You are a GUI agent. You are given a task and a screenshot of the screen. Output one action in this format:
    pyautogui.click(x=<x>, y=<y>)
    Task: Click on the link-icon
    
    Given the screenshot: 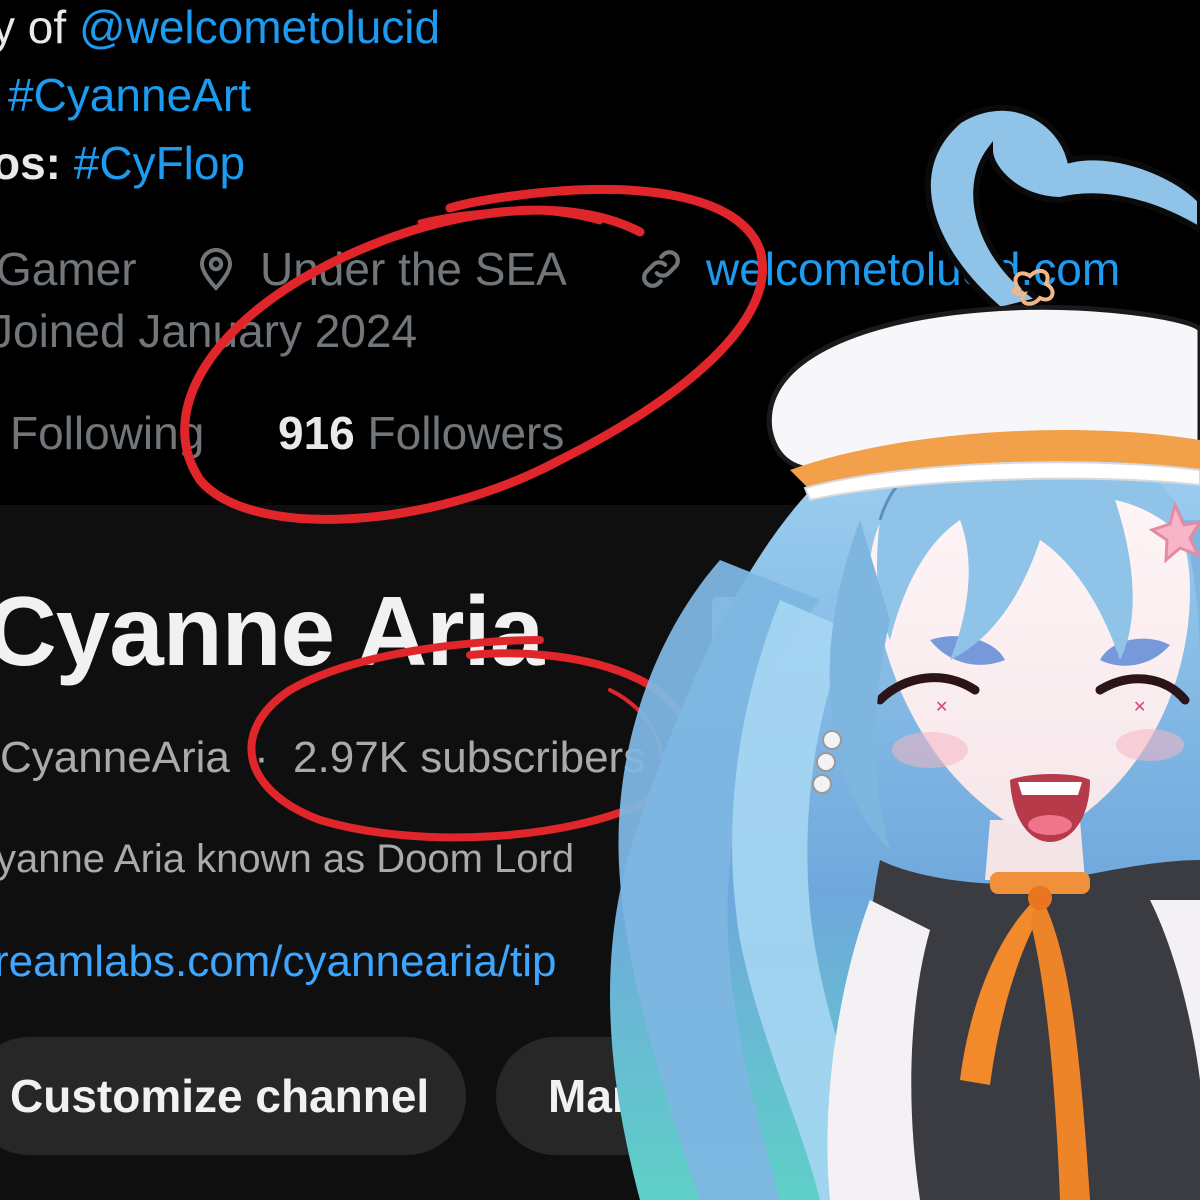 What is the action you would take?
    pyautogui.click(x=661, y=269)
    